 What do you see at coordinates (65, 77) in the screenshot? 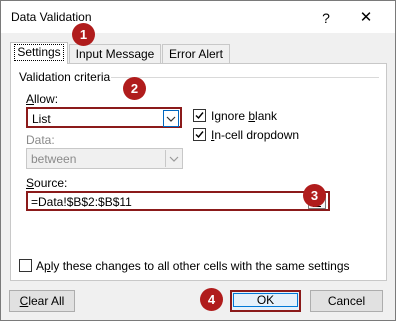
I see `group-title: Validation criteria` at bounding box center [65, 77].